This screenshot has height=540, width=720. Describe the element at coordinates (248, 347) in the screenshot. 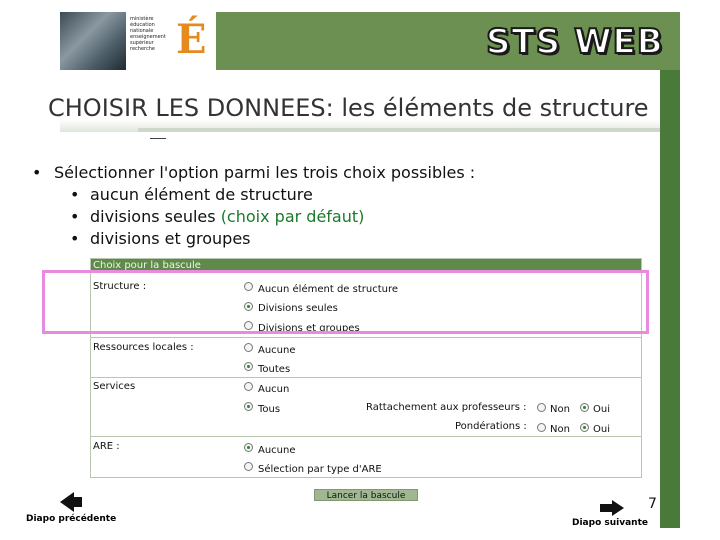

I see `radio-ressources-aucune` at that location.